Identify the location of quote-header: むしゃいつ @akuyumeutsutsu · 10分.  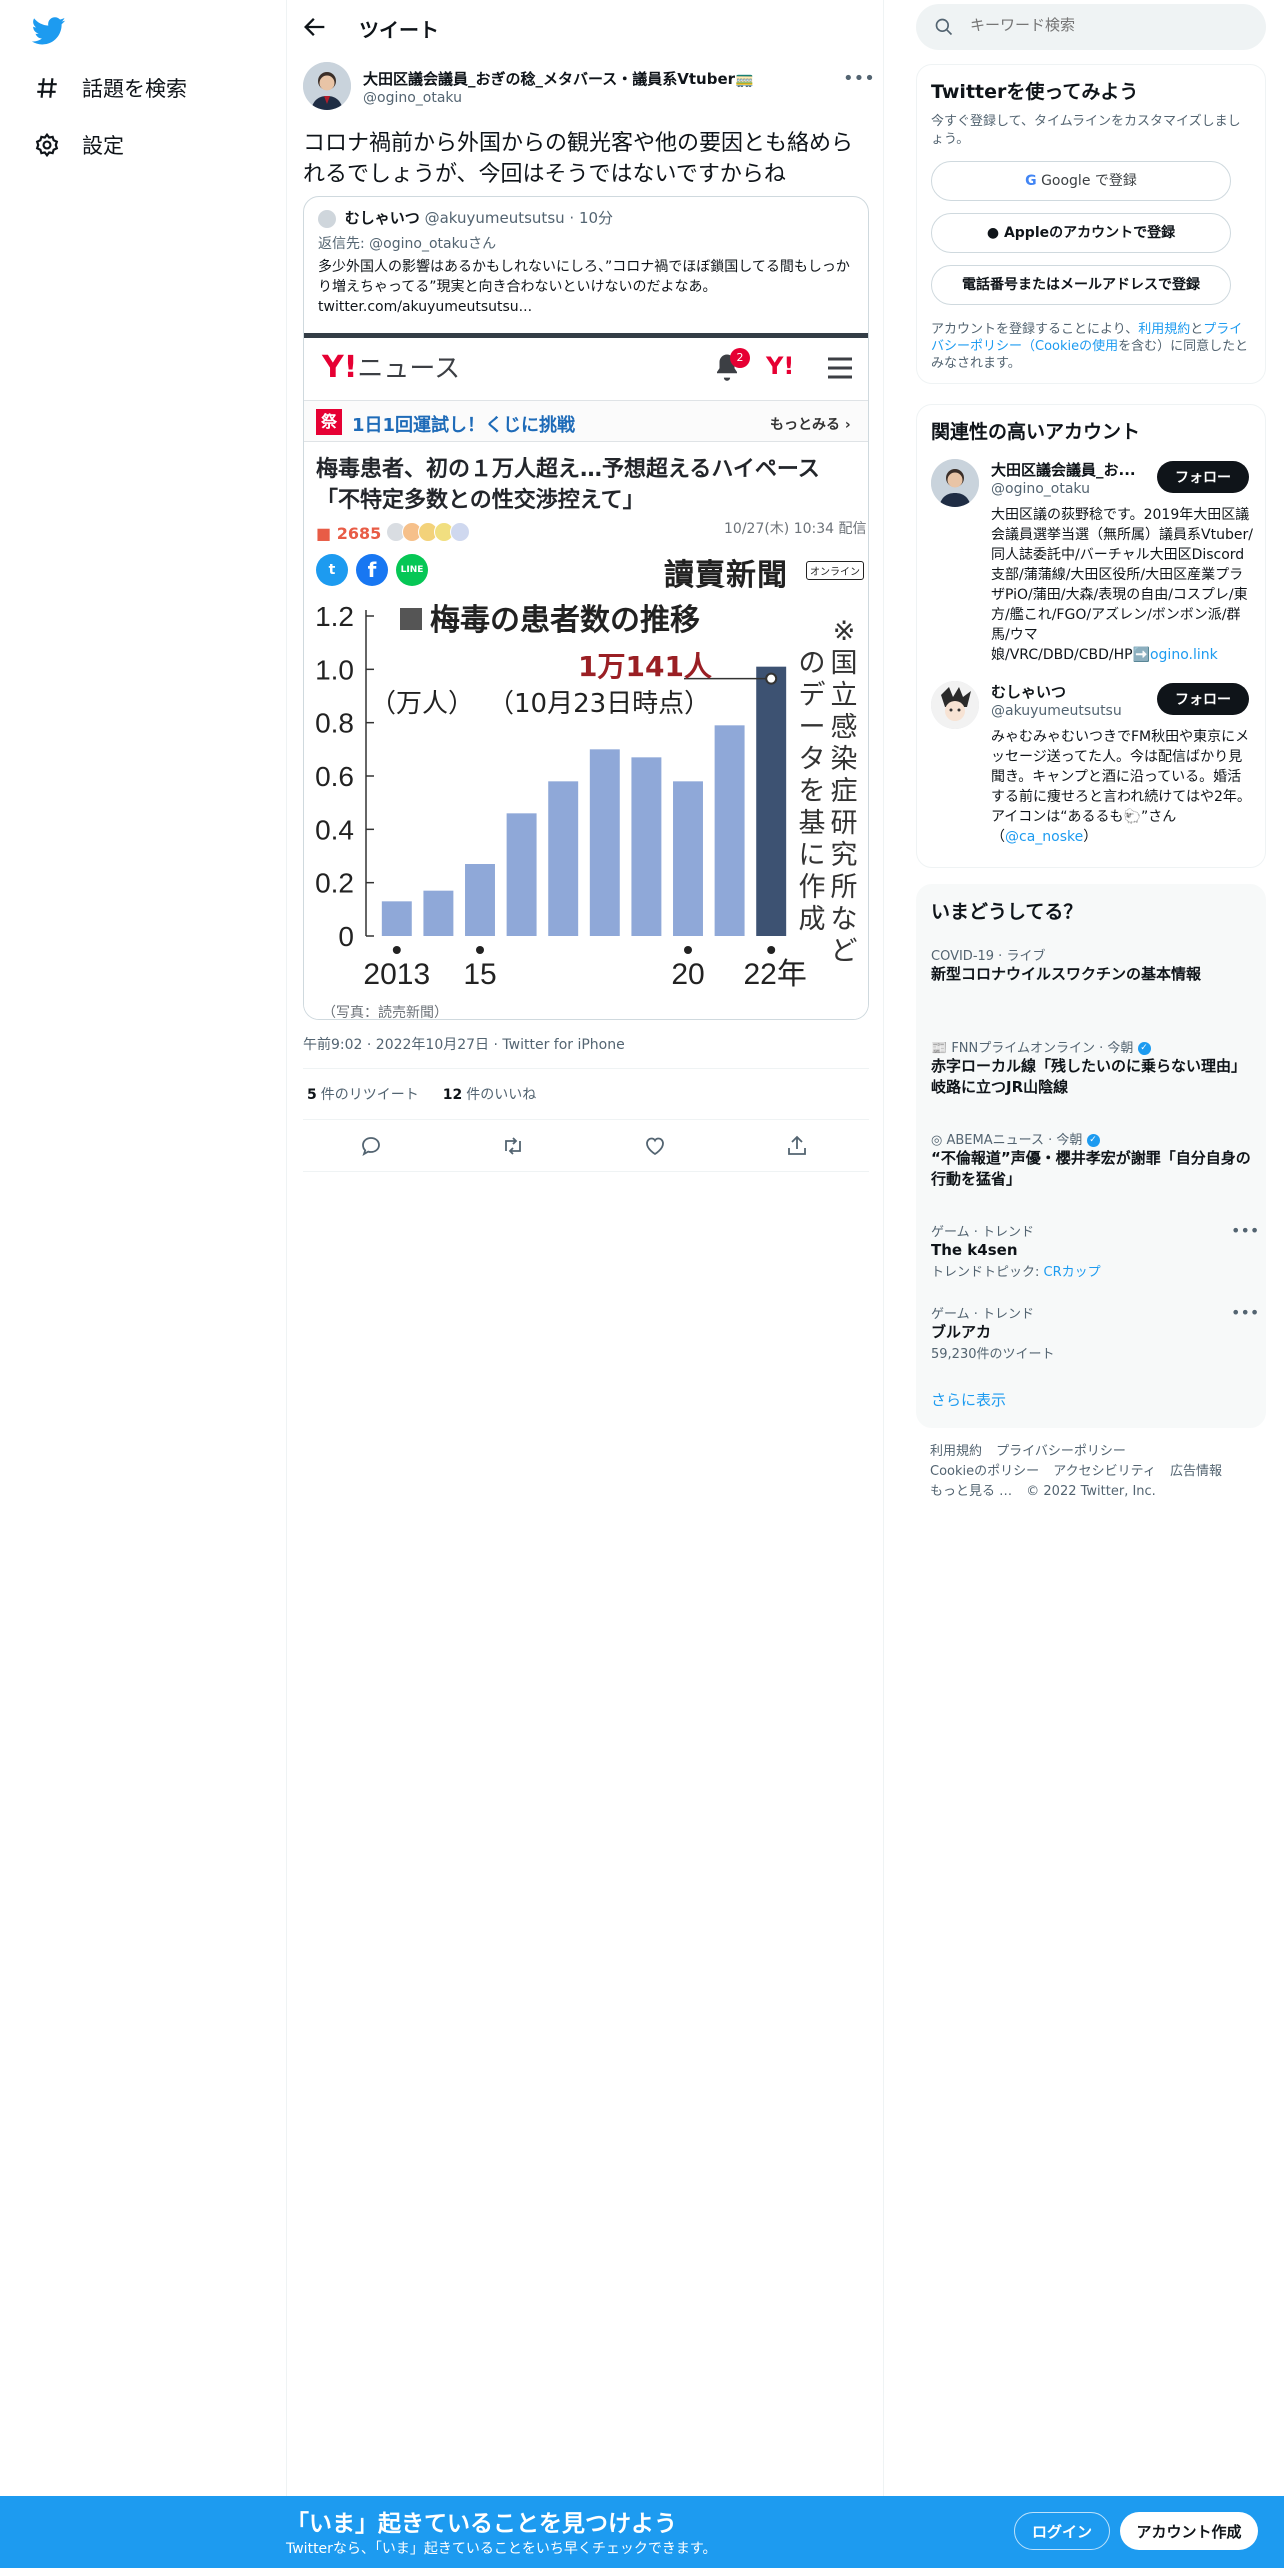
(465, 217).